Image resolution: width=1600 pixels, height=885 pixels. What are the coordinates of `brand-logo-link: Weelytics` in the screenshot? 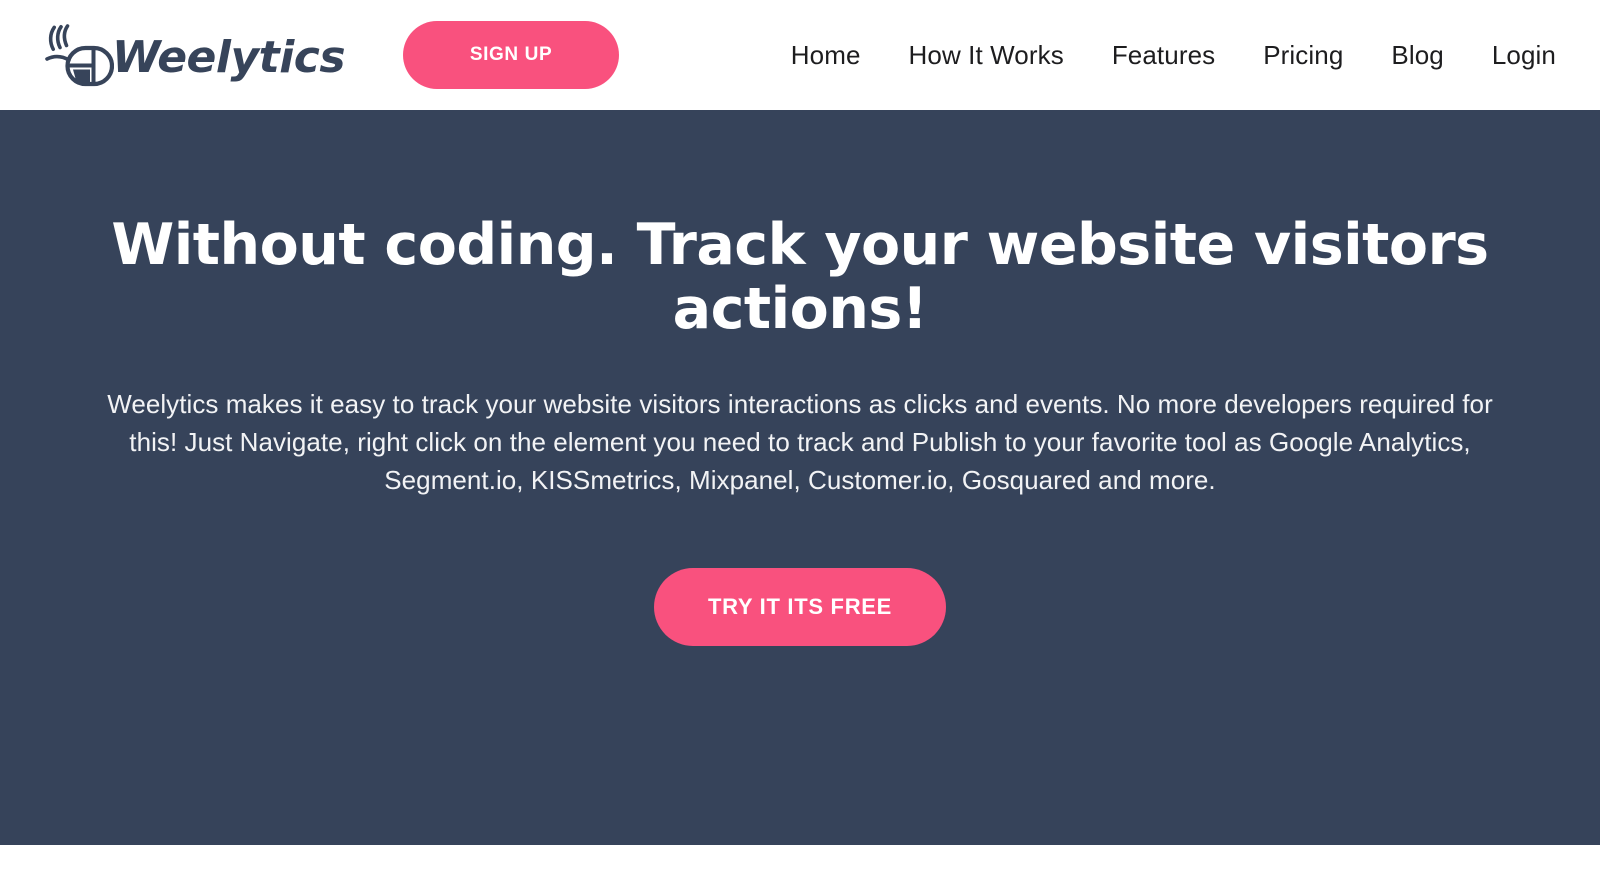 It's located at (191, 55).